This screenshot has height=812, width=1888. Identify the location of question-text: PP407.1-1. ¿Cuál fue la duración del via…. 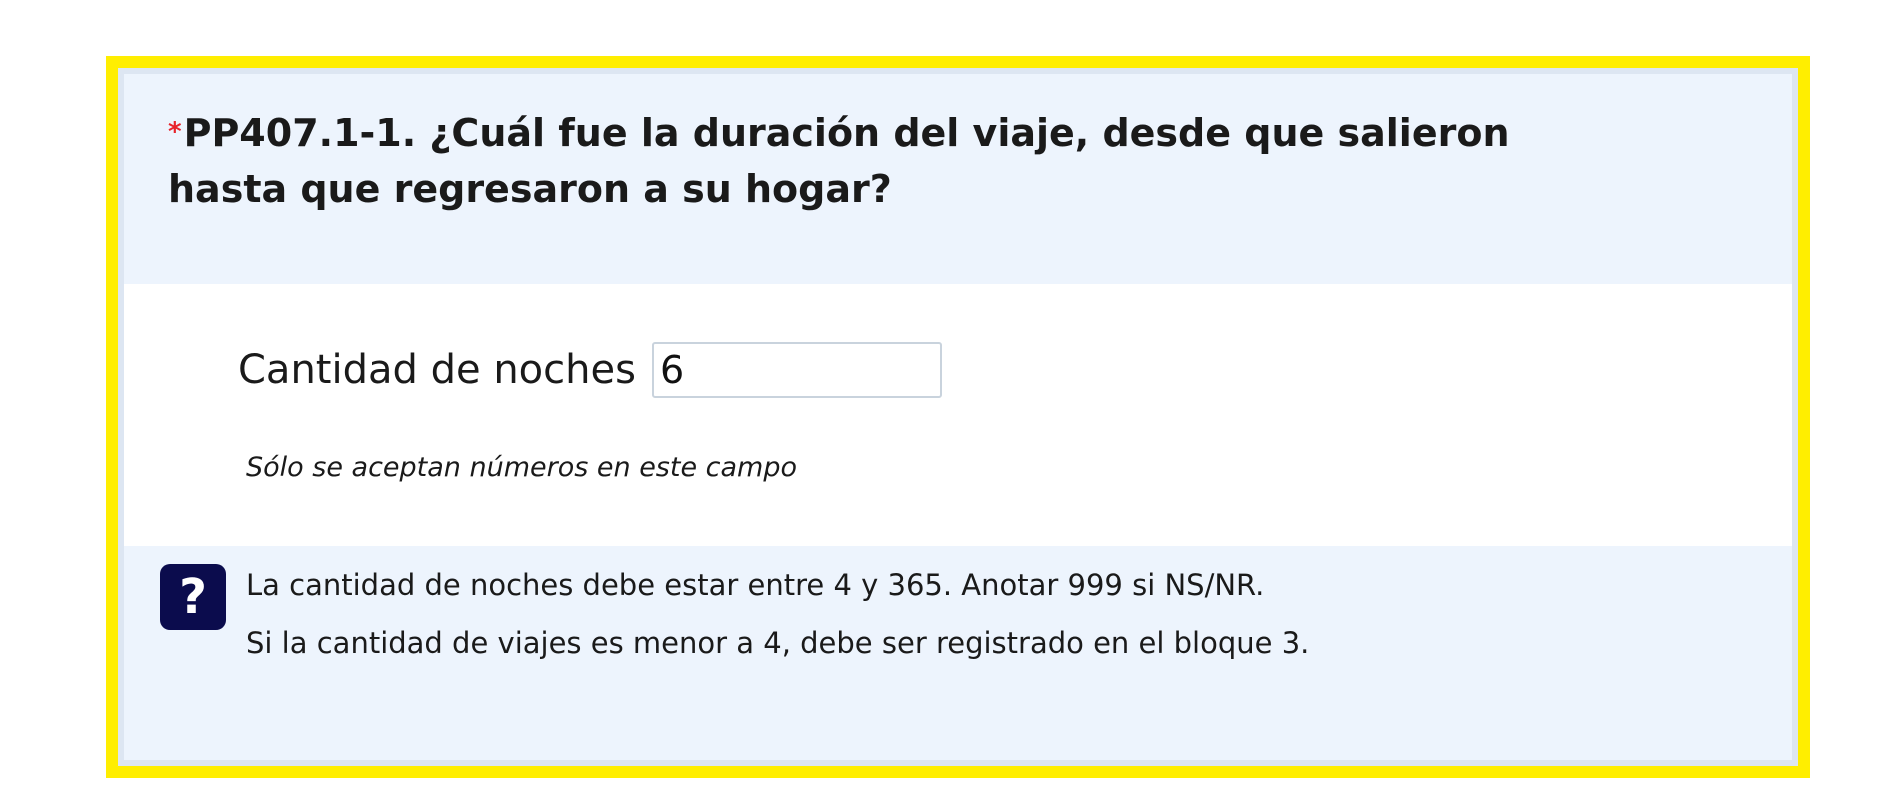
(839, 161).